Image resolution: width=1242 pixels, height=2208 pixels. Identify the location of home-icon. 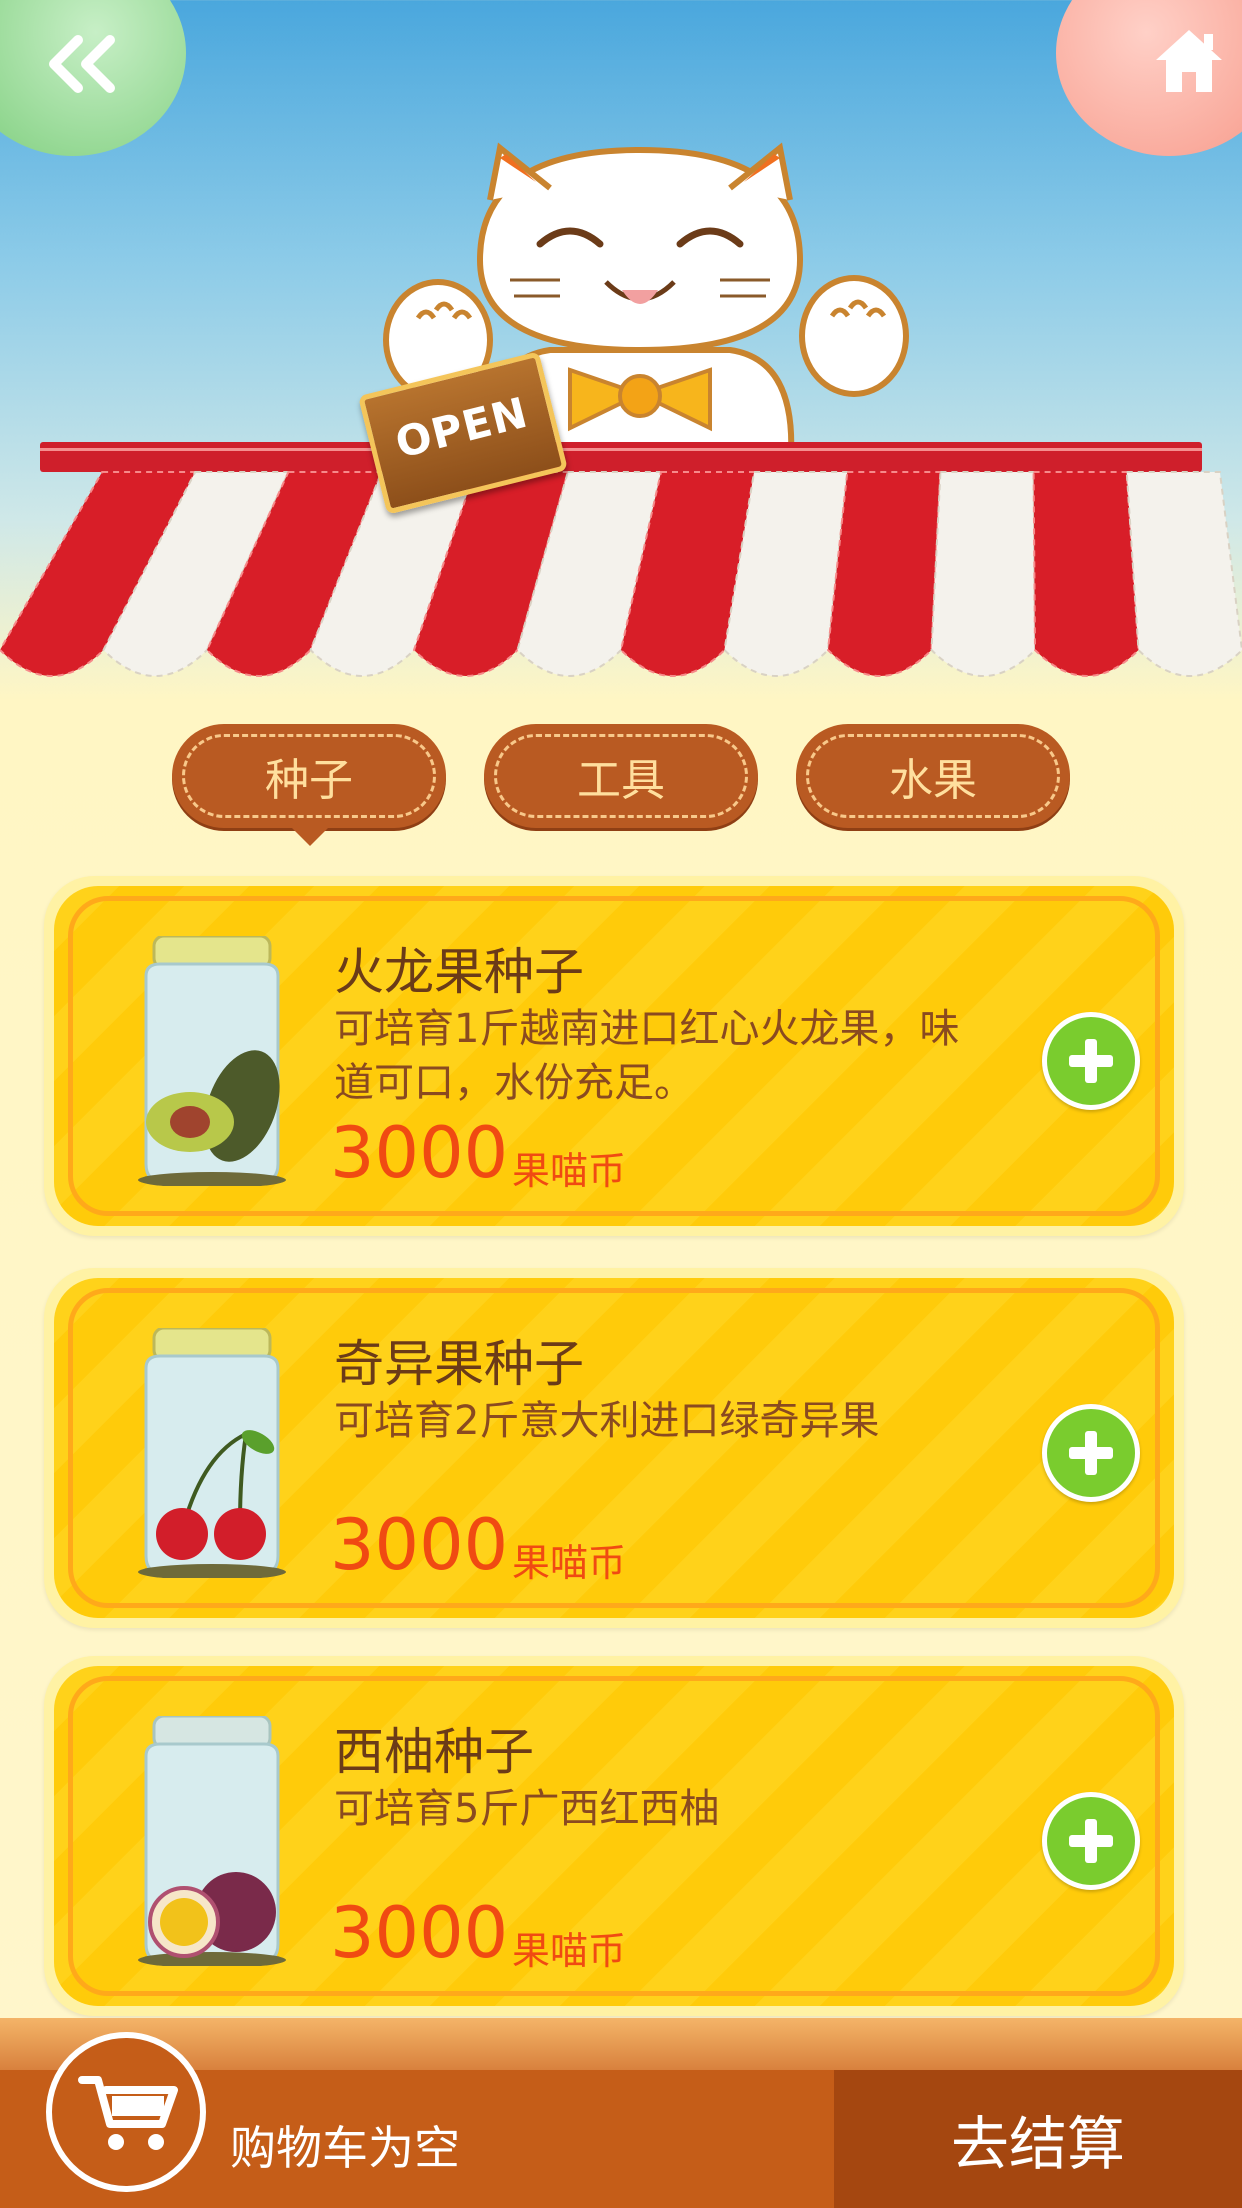
(1189, 61).